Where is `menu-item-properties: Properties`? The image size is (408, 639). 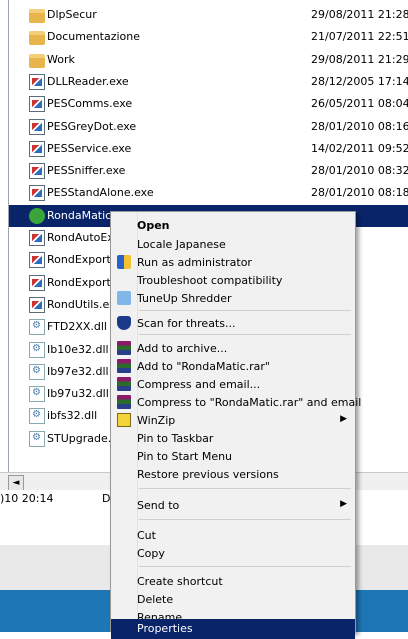 menu-item-properties: Properties is located at coordinates (233, 629).